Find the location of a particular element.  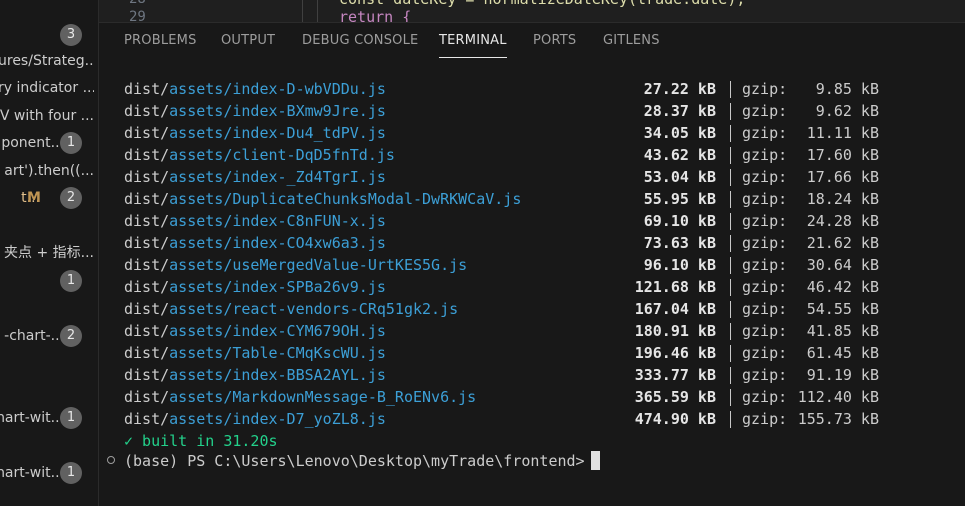

modified-status-letter: M is located at coordinates (34, 198).